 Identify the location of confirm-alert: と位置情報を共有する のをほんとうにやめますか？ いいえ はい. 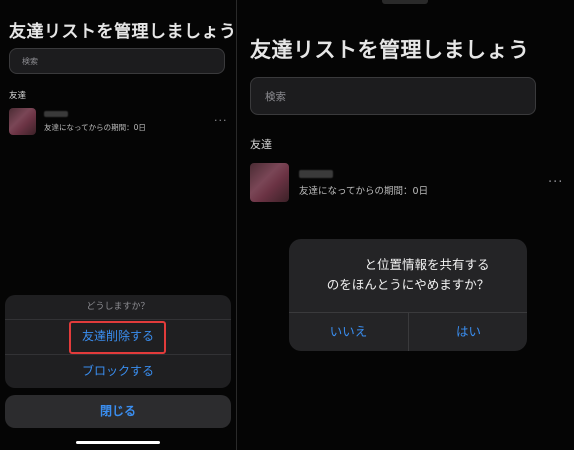
(408, 295).